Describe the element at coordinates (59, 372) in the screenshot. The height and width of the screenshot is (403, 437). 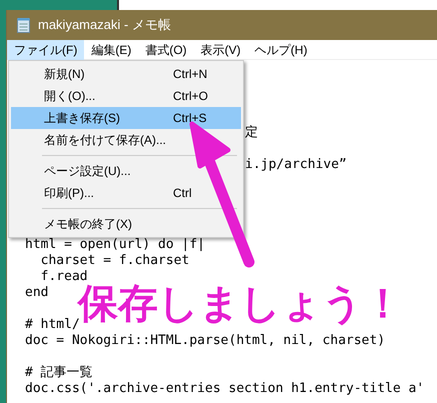
I see `code-line: # 記事一覧` at that location.